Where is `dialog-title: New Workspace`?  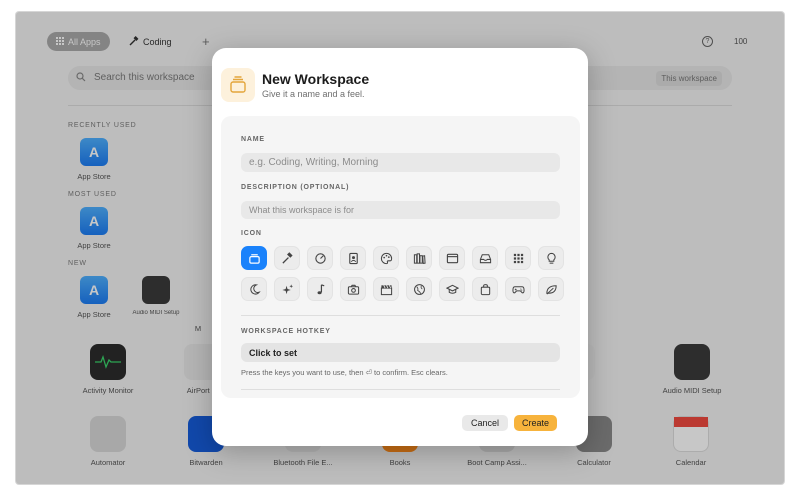 dialog-title: New Workspace is located at coordinates (316, 79).